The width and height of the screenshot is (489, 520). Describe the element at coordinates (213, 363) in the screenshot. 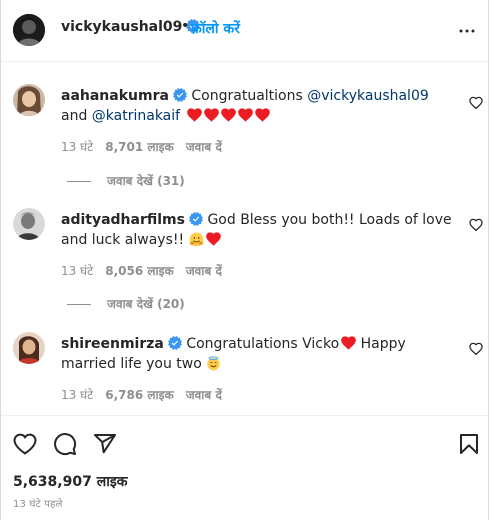

I see `smiling-face-with-halo-emoji` at that location.